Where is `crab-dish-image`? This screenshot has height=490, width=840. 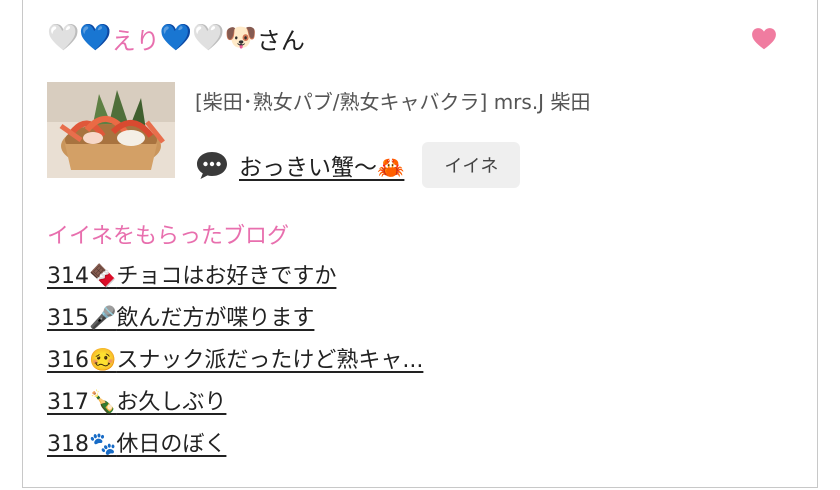 crab-dish-image is located at coordinates (111, 130).